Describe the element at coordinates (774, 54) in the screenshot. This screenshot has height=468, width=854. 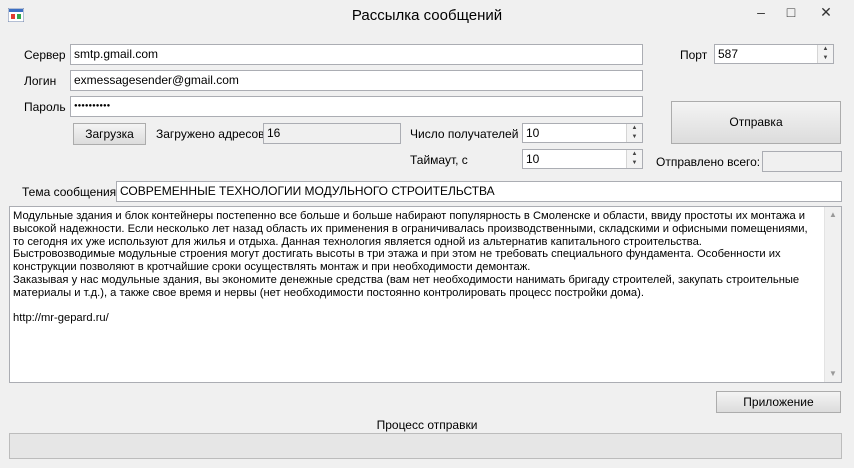
I see `port-spinner: 587 ▲ ▼` at that location.